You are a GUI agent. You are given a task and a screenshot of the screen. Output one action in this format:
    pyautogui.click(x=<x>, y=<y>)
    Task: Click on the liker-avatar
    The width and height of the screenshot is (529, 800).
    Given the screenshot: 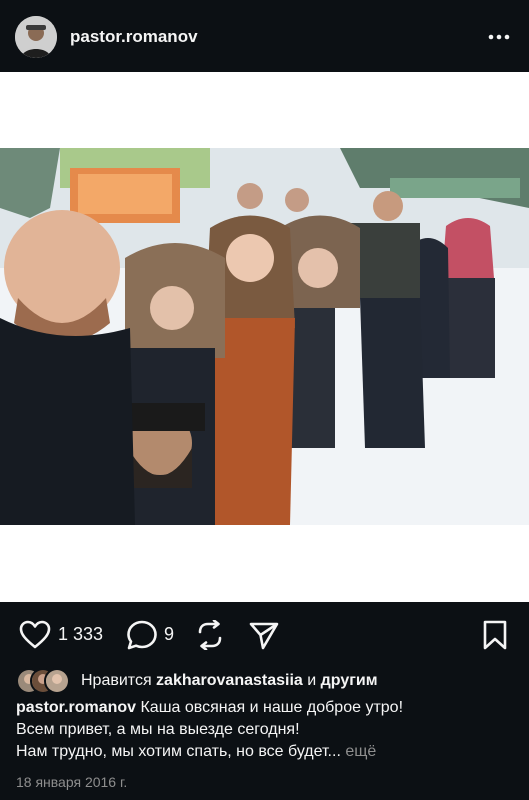 What is the action you would take?
    pyautogui.click(x=57, y=681)
    